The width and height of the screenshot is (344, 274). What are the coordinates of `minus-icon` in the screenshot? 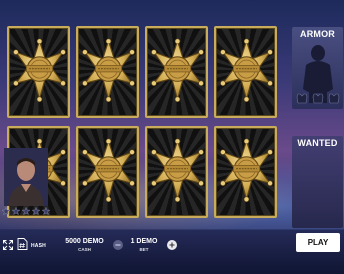 It's located at (118, 245).